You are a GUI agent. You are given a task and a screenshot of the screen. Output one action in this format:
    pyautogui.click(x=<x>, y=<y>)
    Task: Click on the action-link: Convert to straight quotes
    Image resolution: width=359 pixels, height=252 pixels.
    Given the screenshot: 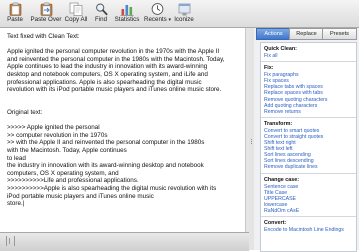 What is the action you would take?
    pyautogui.click(x=293, y=137)
    